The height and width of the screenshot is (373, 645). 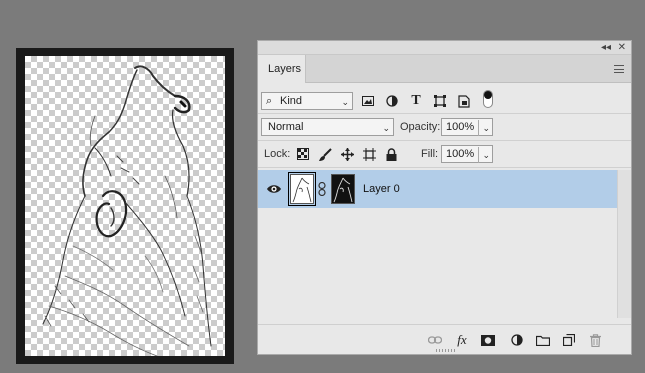 I want to click on panel-tab-row: Layers, so click(x=444, y=69).